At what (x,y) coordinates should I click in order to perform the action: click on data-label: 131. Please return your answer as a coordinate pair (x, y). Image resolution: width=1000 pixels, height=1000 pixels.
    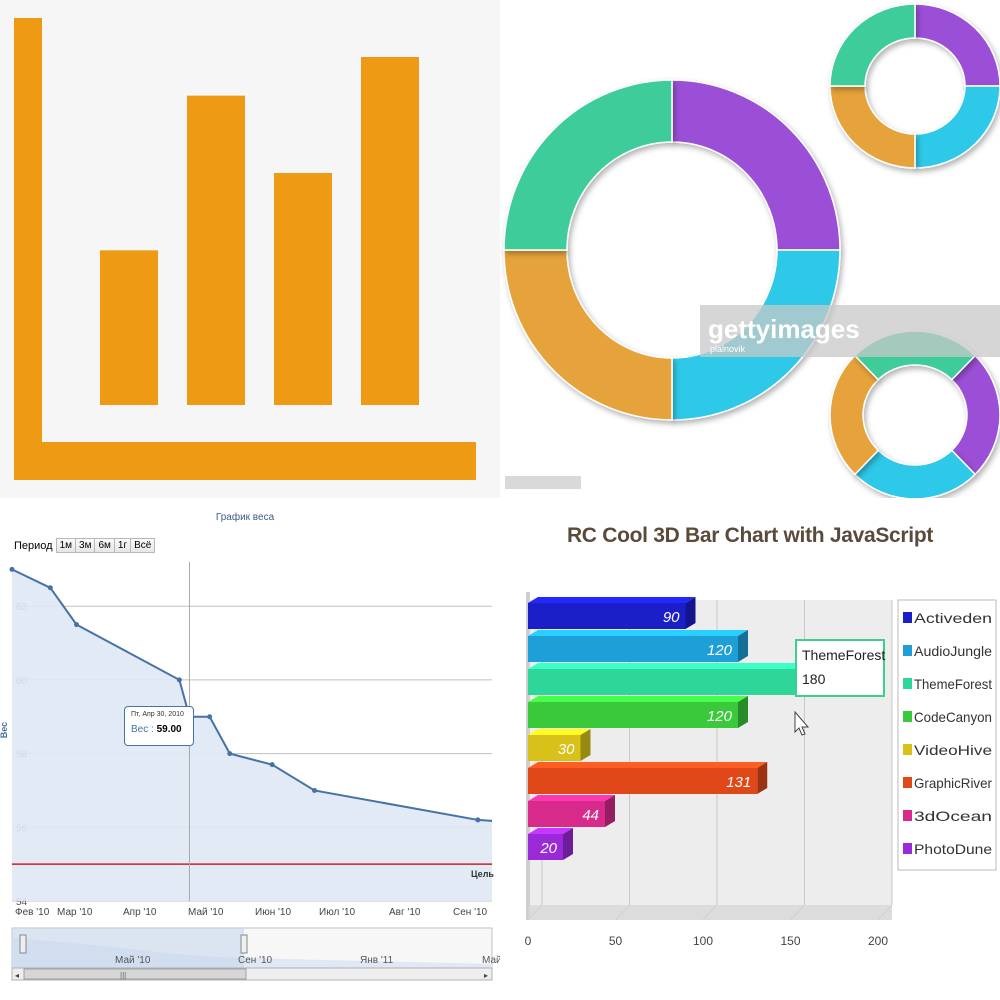
    Looking at the image, I should click on (738, 782).